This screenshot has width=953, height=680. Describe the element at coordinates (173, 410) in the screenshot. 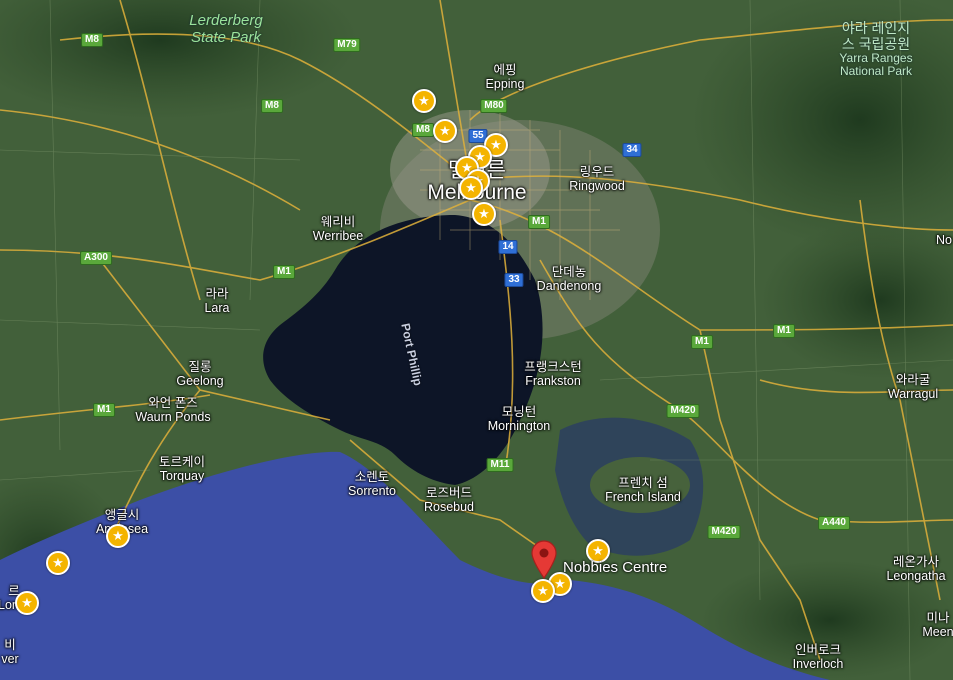

I see `place-label-waurn-ponds: 와언 폰즈 Waurn Ponds` at that location.